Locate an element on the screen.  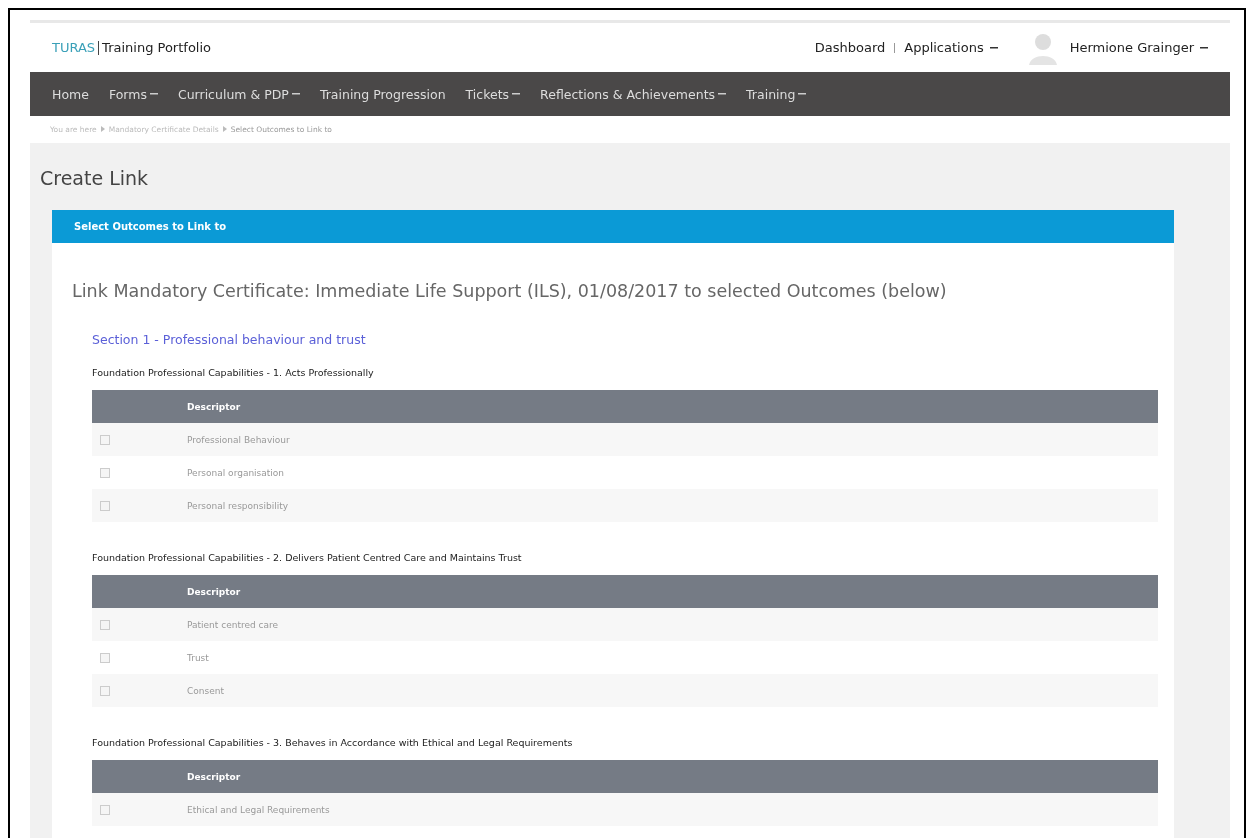
nav-item: Home is located at coordinates (70, 94).